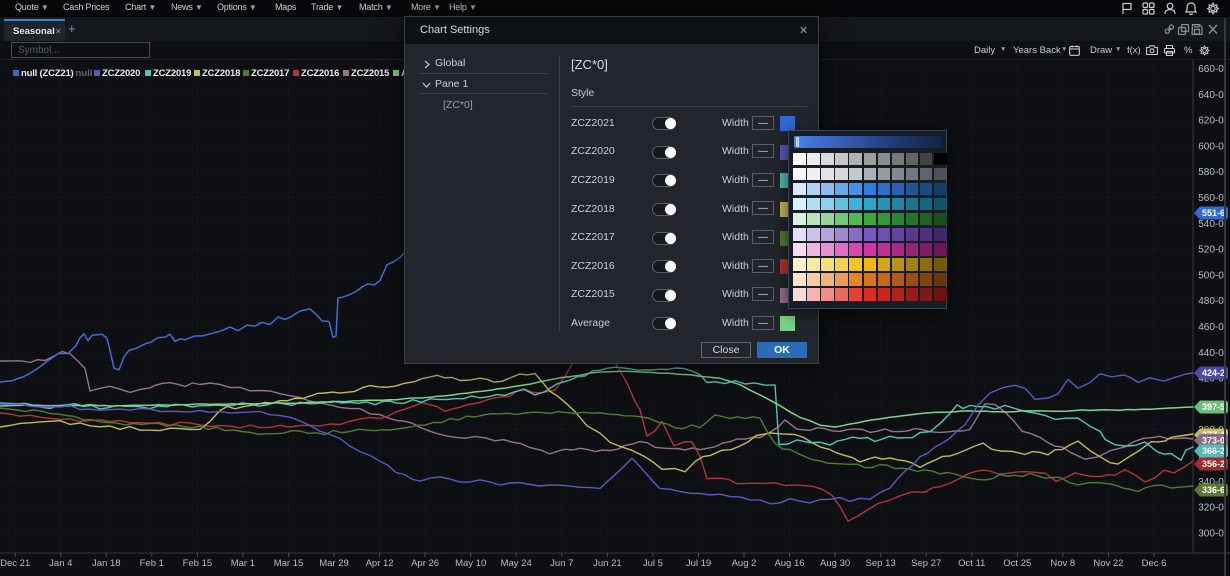 The image size is (1230, 576). I want to click on svg-text: 373-0, so click(1213, 441).